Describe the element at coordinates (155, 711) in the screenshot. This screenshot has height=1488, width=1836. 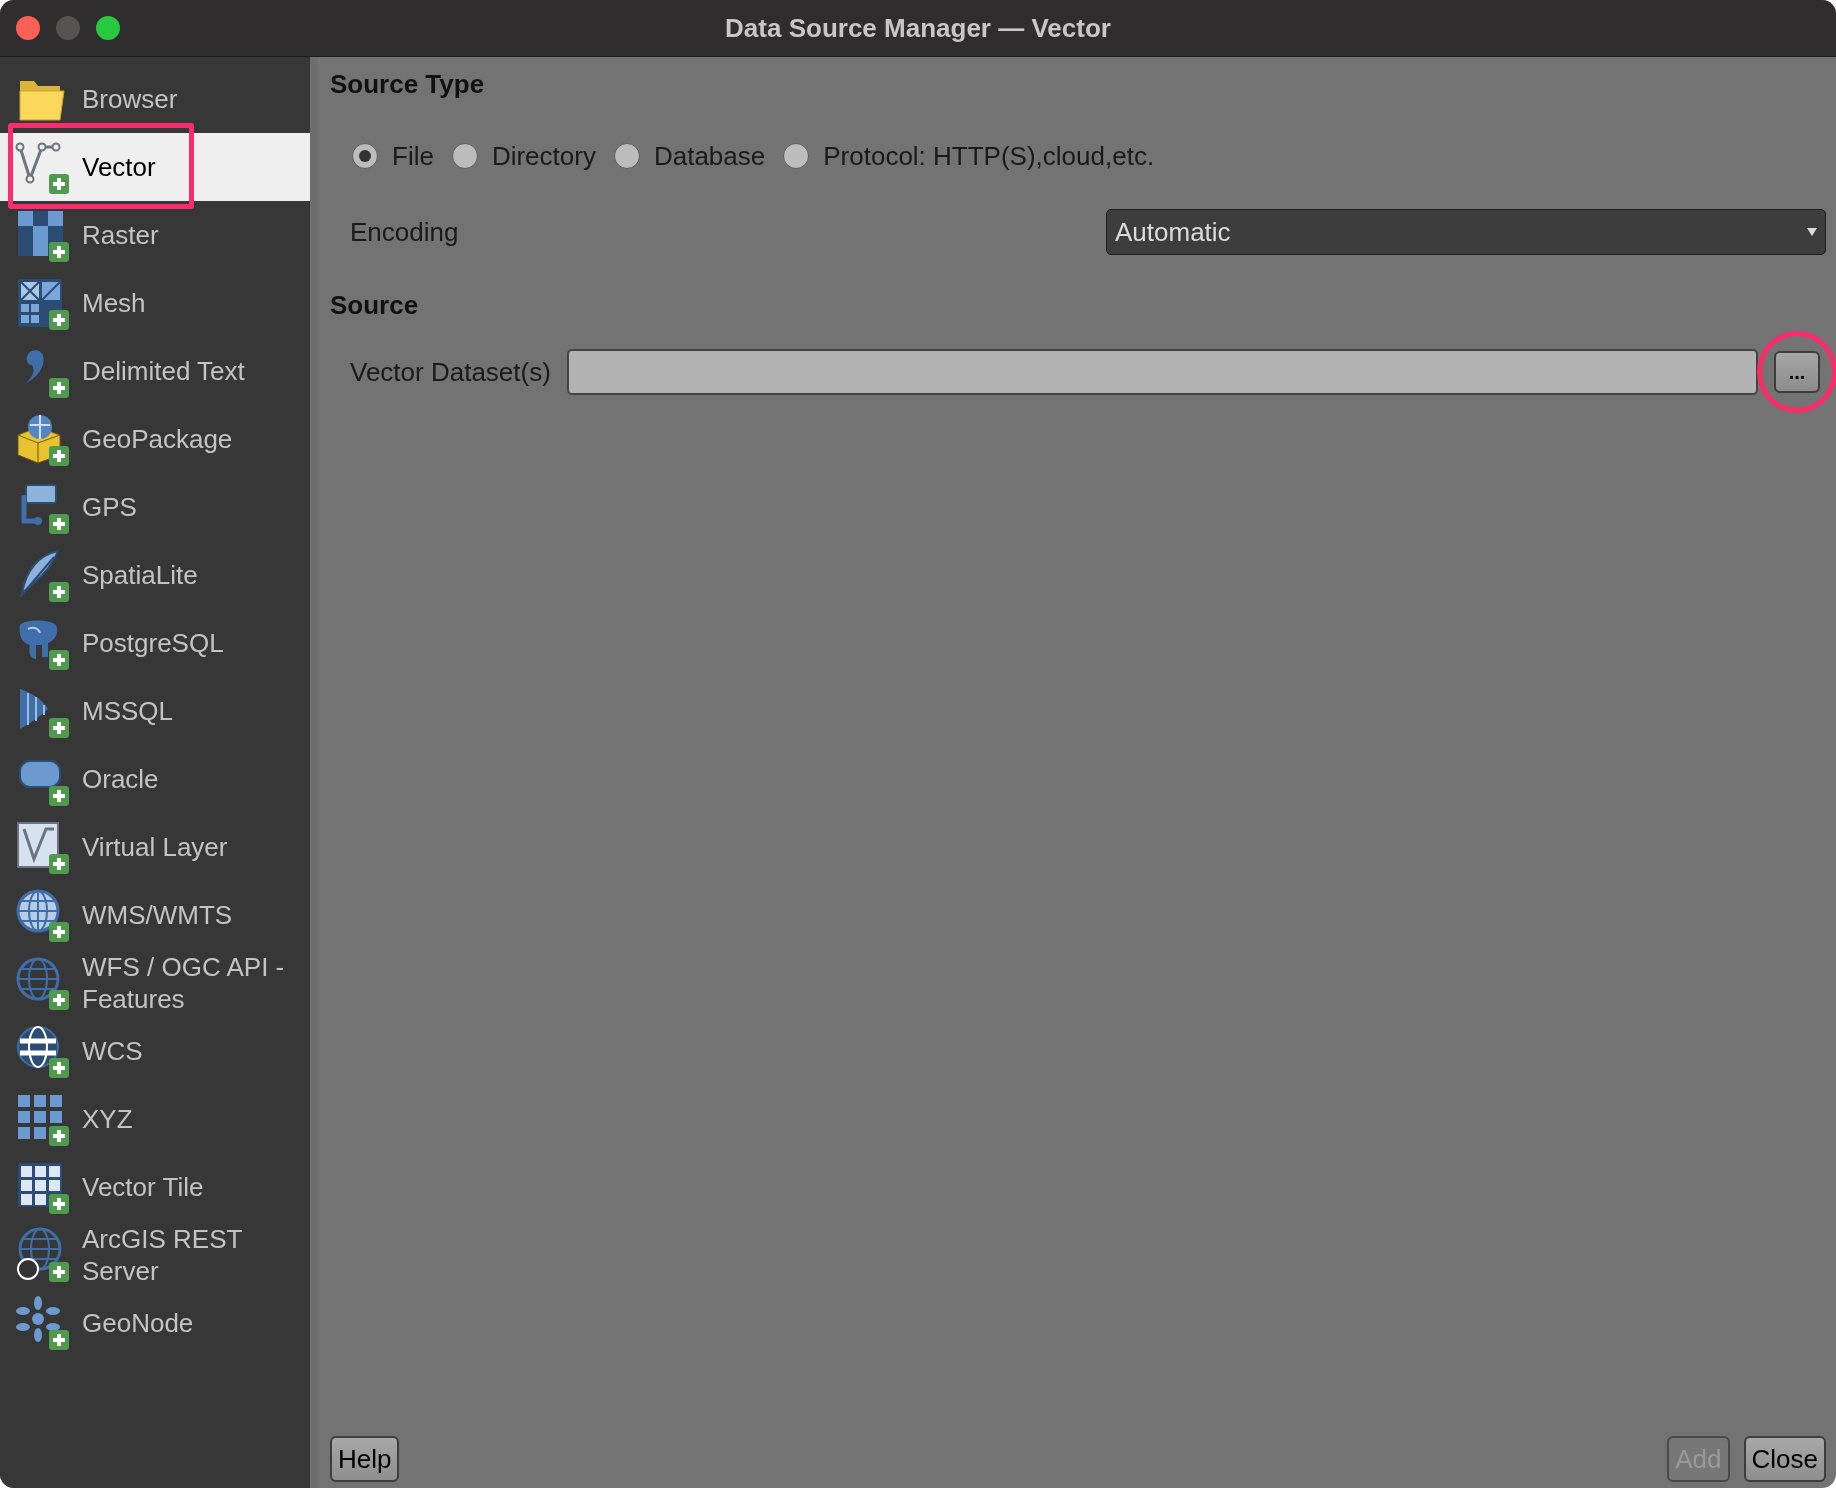
I see `sidebar-item: MSSQL` at that location.